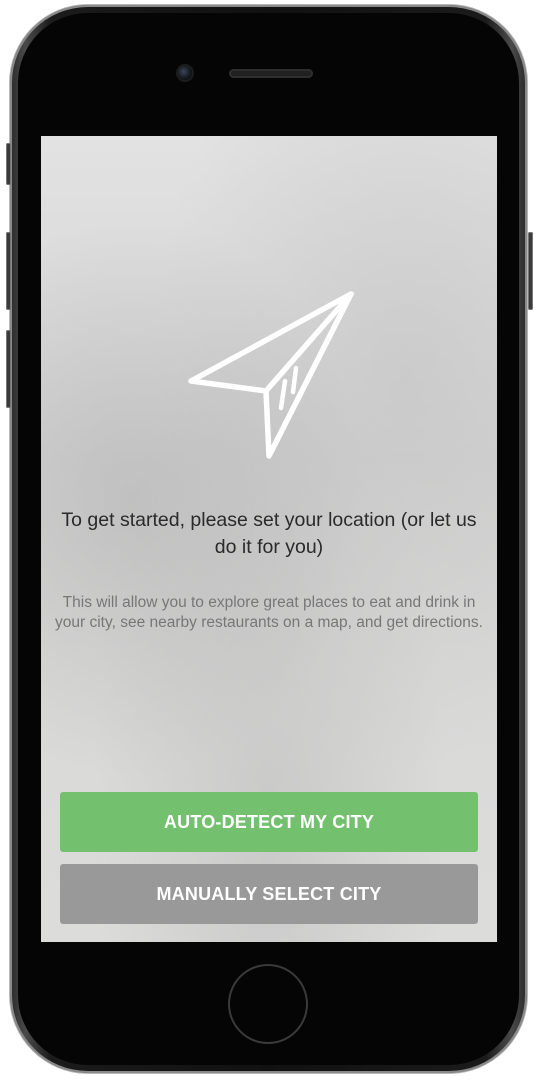 This screenshot has width=535, height=1080. Describe the element at coordinates (185, 73) in the screenshot. I see `front-camera` at that location.